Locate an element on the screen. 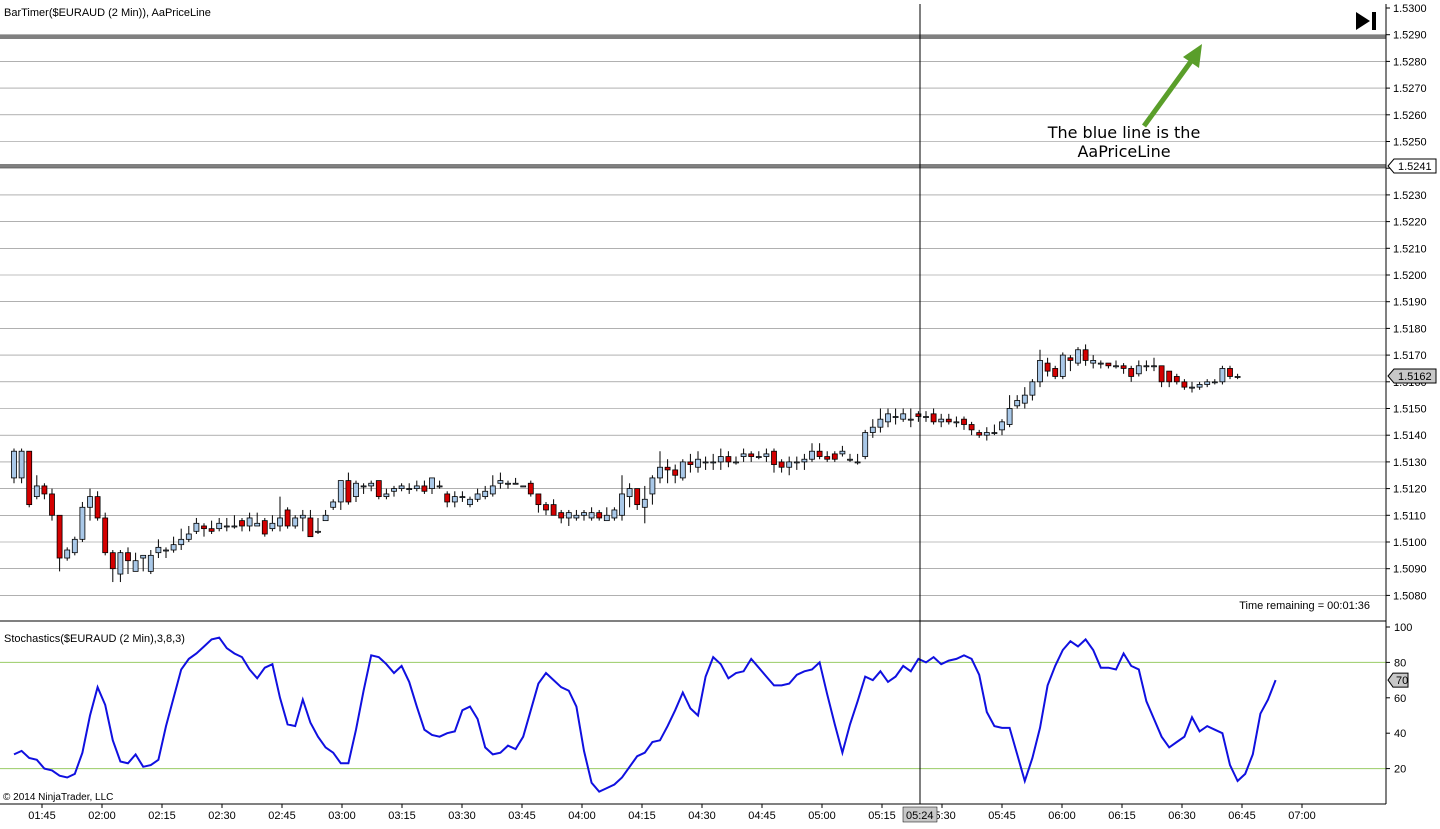 Image resolution: width=1440 pixels, height=829 pixels. stoch-value-tag: 70 is located at coordinates (1398, 680).